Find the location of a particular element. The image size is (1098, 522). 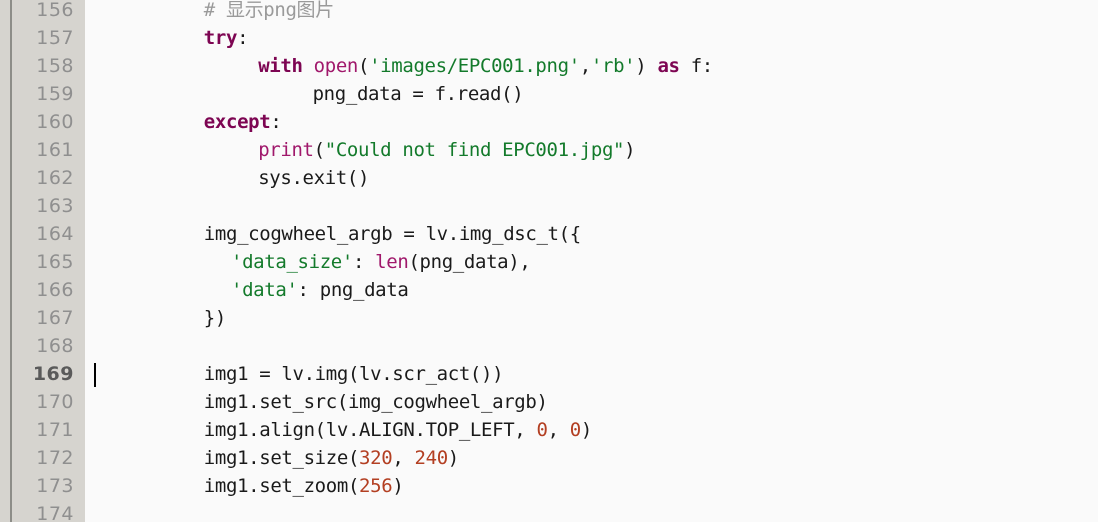

token-kw: try is located at coordinates (220, 38).